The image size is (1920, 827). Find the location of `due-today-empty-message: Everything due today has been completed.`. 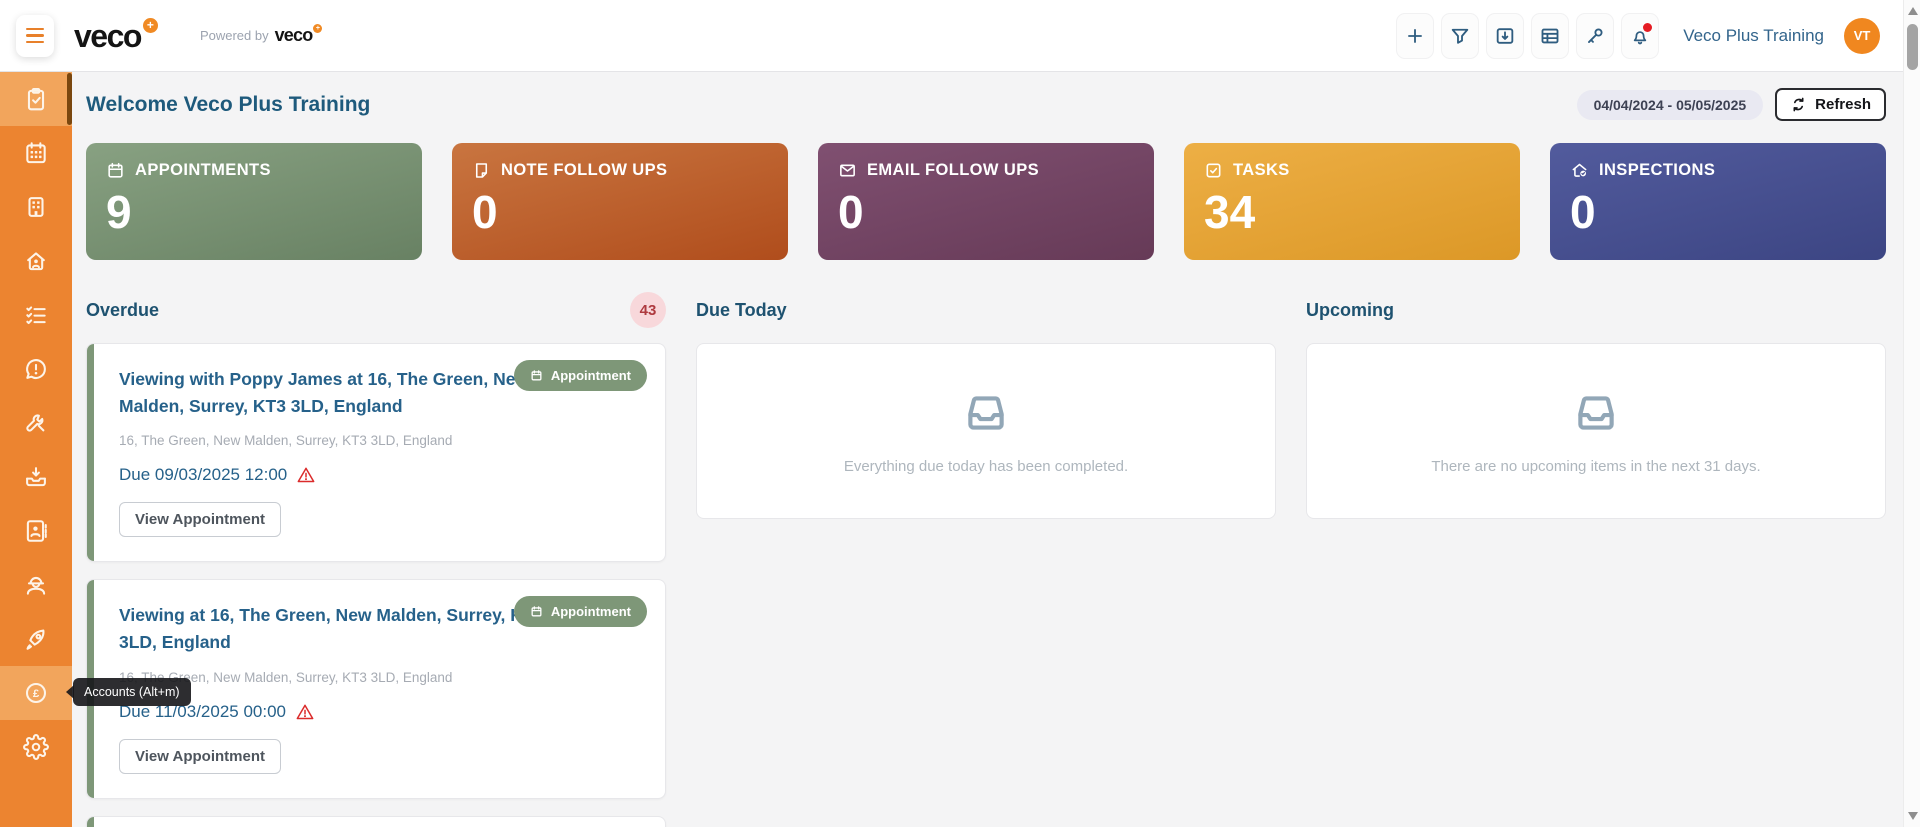

due-today-empty-message: Everything due today has been completed. is located at coordinates (986, 466).